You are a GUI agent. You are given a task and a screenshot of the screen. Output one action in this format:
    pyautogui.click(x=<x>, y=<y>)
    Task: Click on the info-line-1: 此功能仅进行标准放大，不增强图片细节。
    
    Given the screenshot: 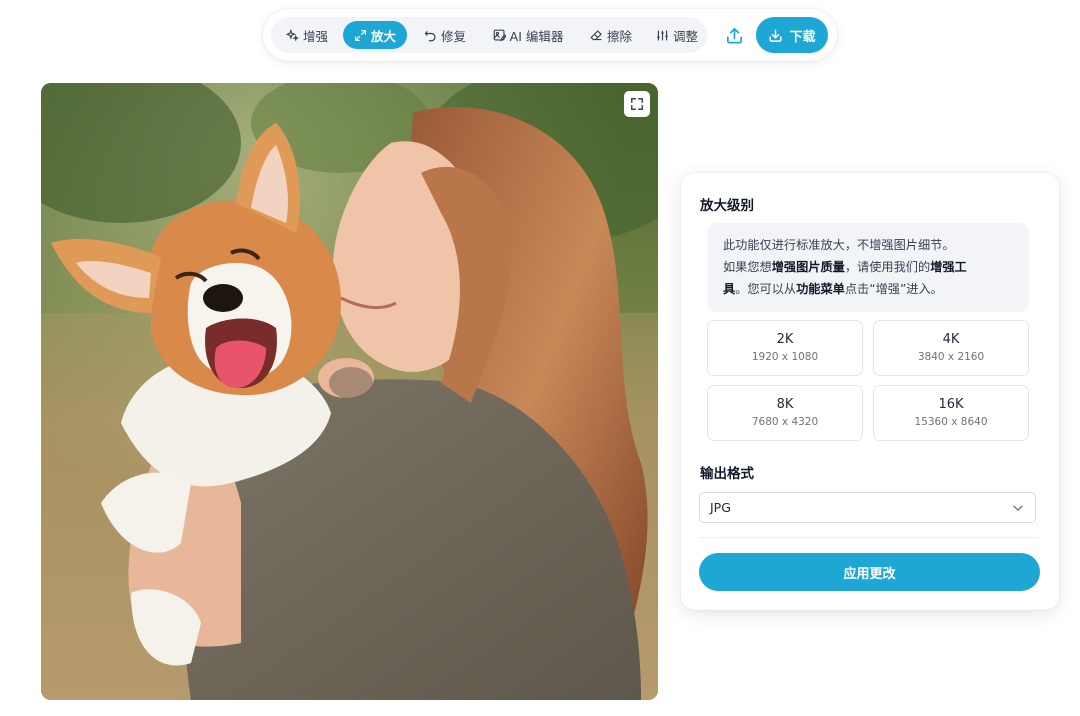 What is the action you would take?
    pyautogui.click(x=868, y=245)
    